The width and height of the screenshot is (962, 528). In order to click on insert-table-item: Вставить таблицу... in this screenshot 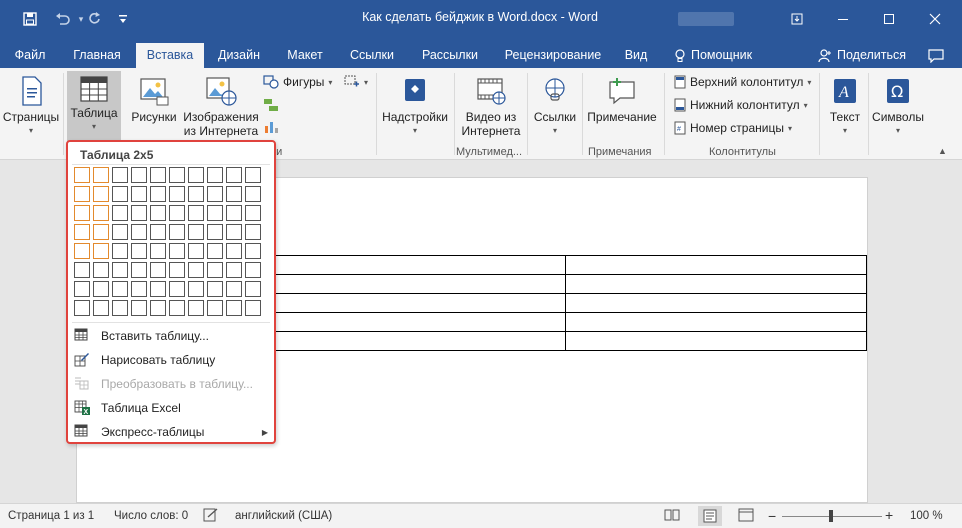, I will do `click(172, 336)`.